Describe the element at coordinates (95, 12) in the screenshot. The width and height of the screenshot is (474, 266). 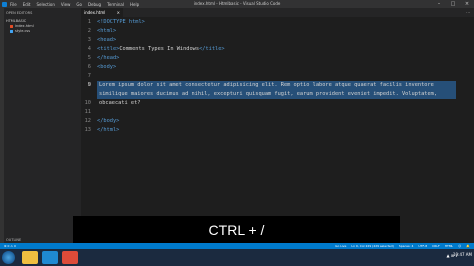
I see `tab-label: index.html` at that location.